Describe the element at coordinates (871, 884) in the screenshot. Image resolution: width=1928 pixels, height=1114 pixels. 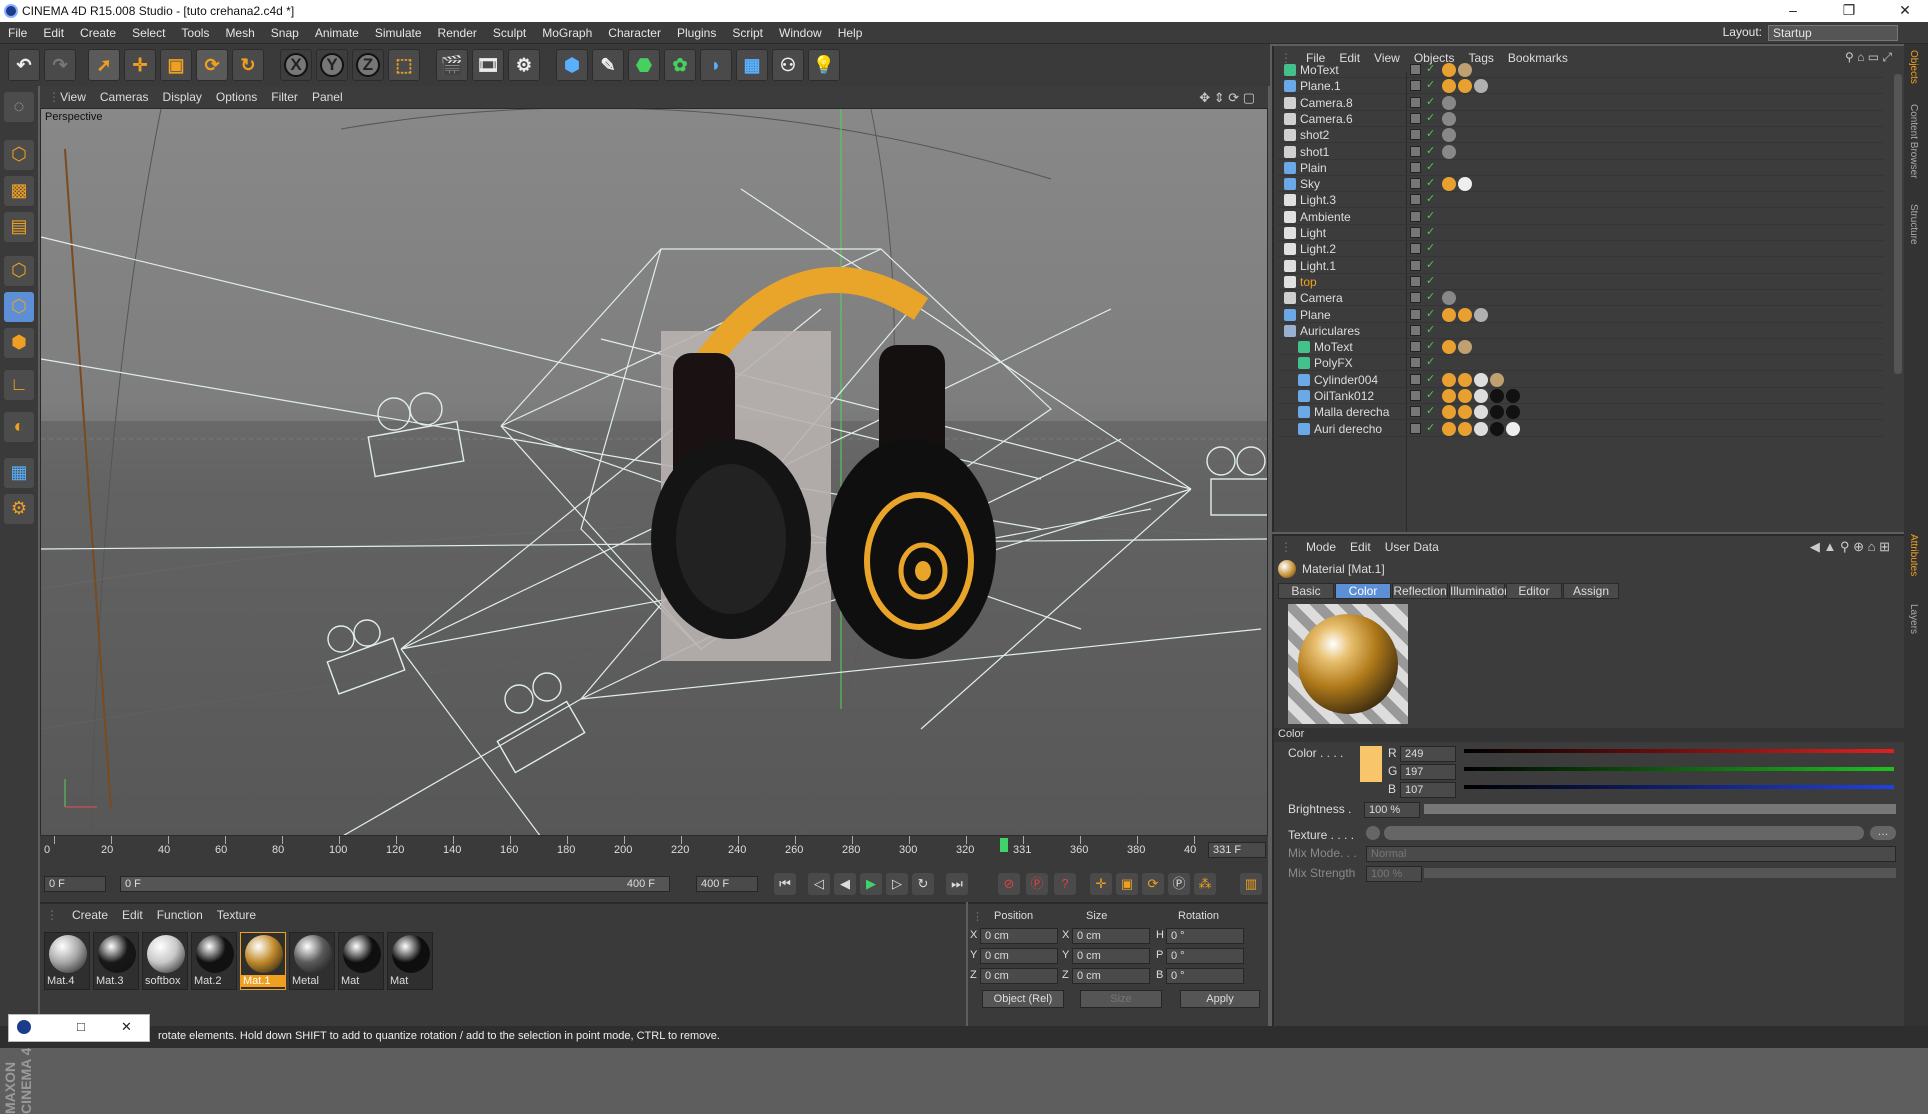
I see `play-icon: ▶` at that location.